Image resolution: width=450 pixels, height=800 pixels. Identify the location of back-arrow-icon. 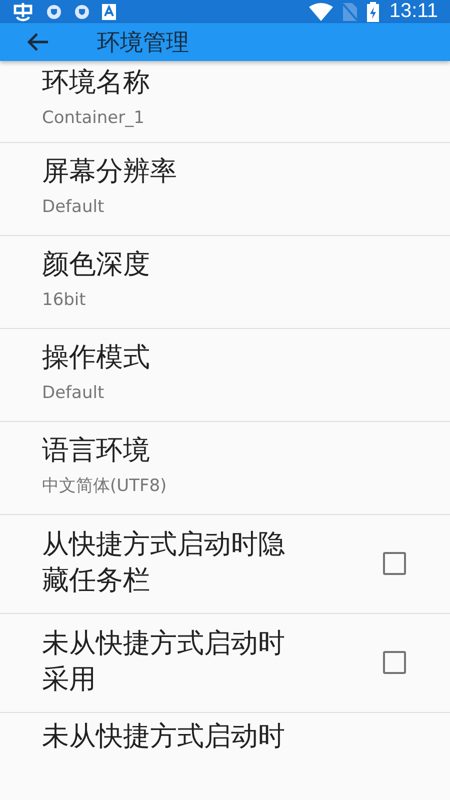
(38, 42).